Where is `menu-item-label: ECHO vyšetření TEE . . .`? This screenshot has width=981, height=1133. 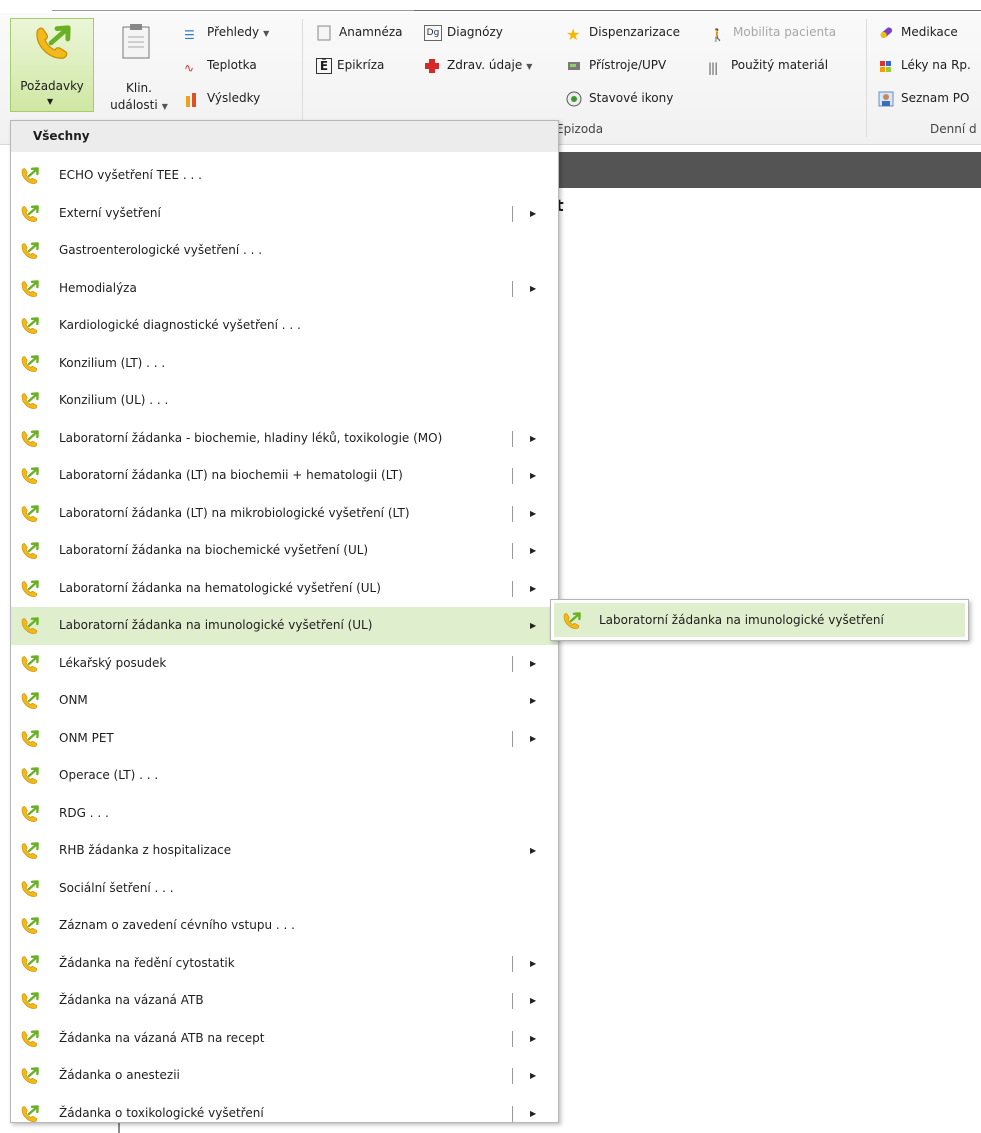 menu-item-label: ECHO vyšetření TEE . . . is located at coordinates (130, 175).